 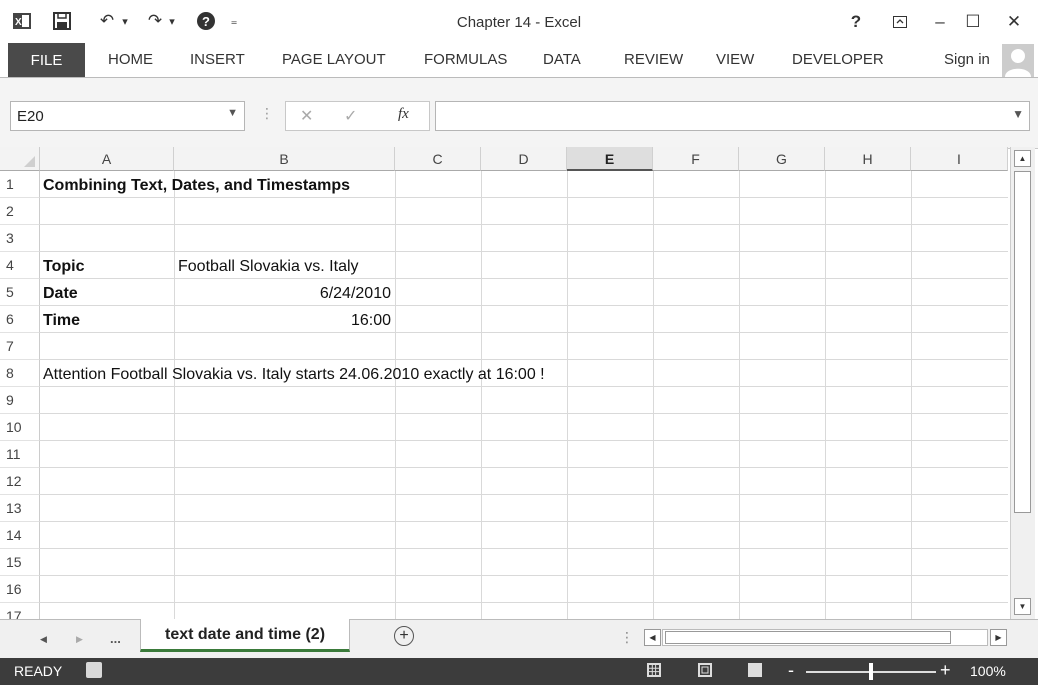 I want to click on tab-developer: DEVELOPER, so click(x=838, y=59).